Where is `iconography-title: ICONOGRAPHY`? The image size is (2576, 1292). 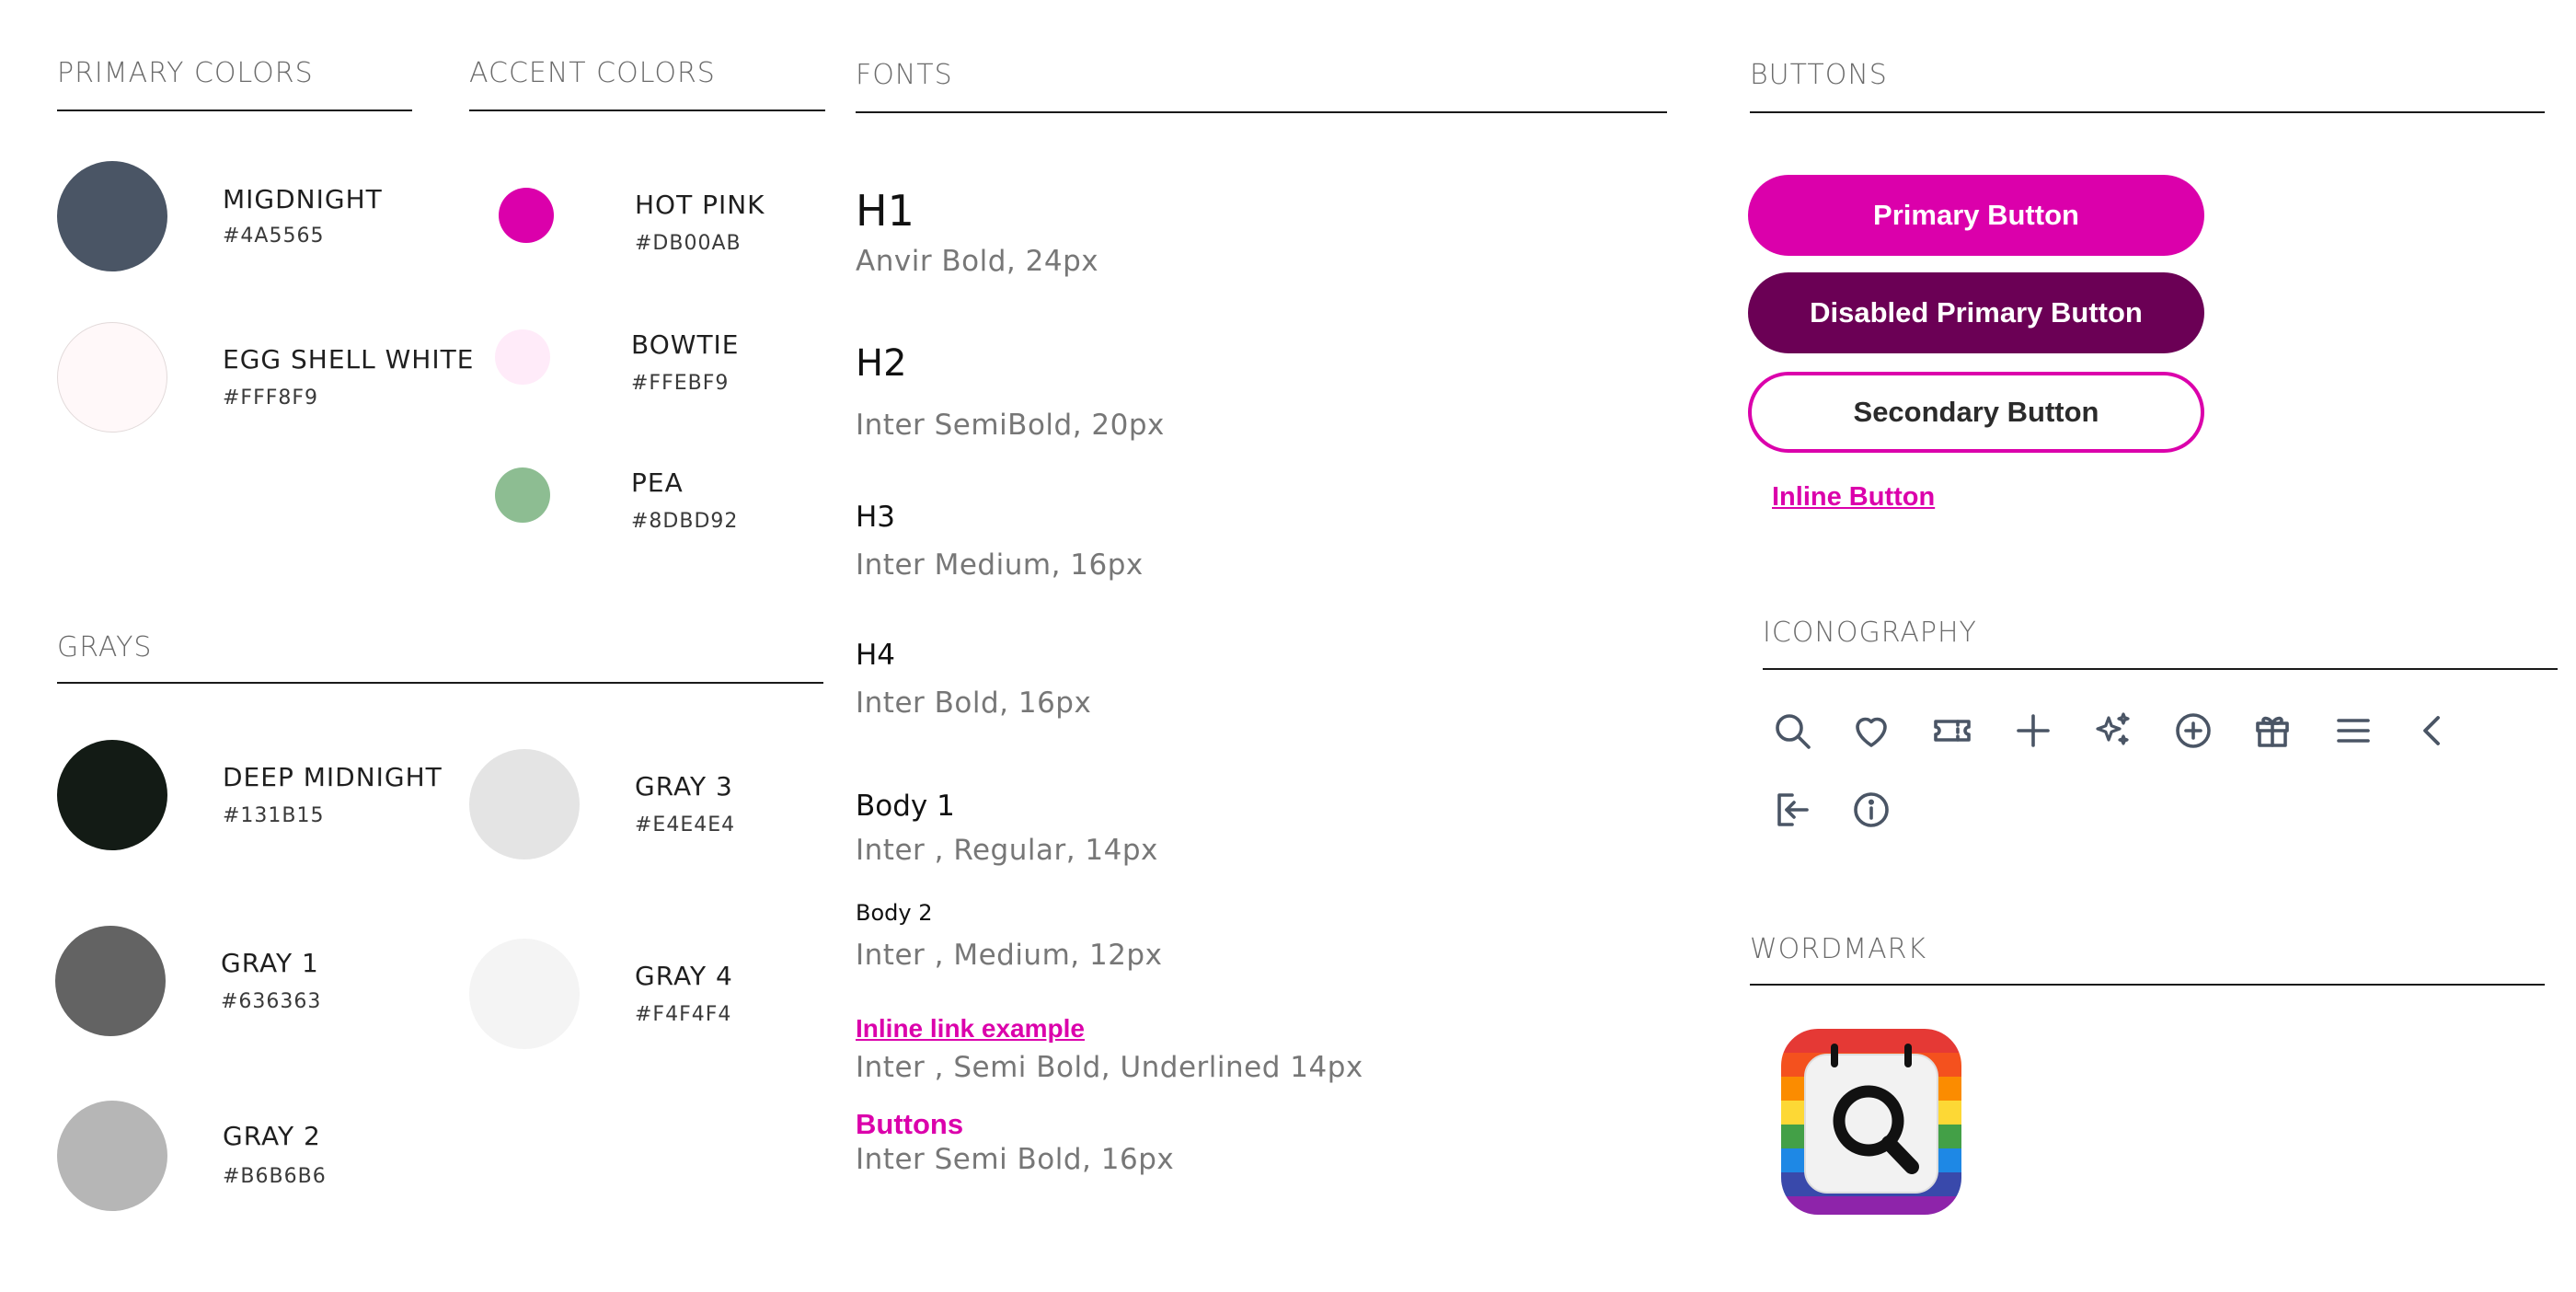 iconography-title: ICONOGRAPHY is located at coordinates (1870, 633).